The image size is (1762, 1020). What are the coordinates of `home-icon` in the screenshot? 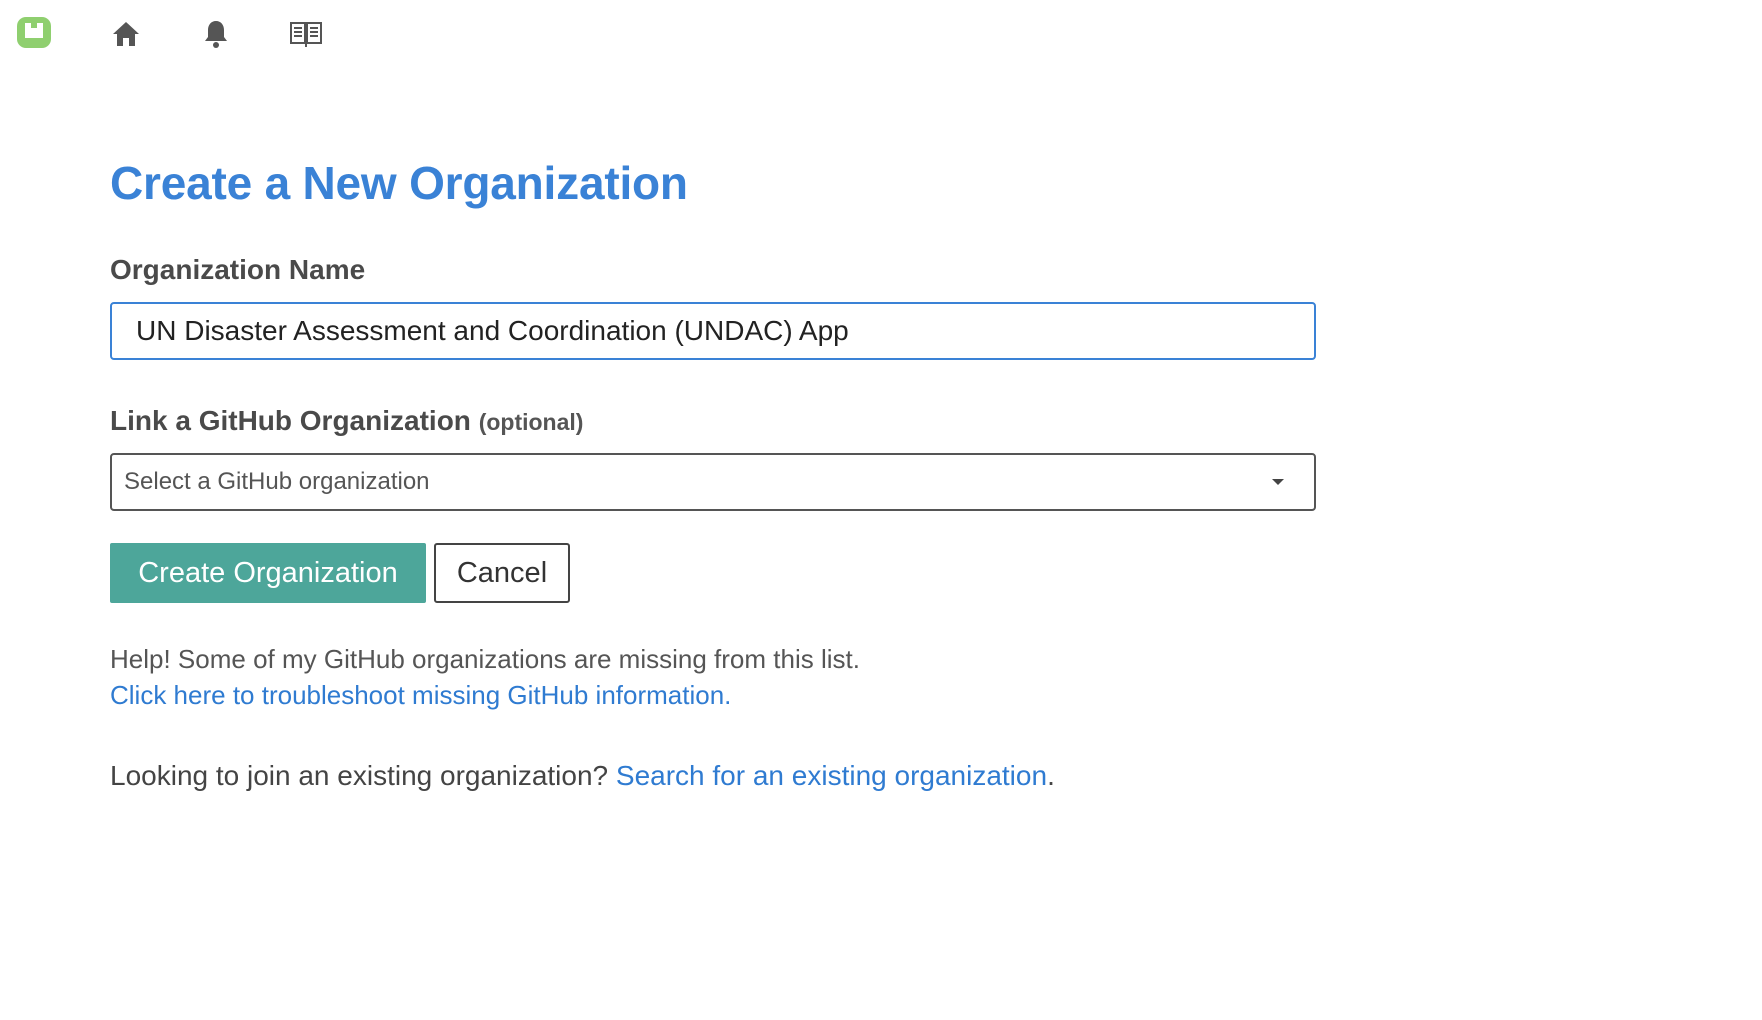 It's located at (126, 34).